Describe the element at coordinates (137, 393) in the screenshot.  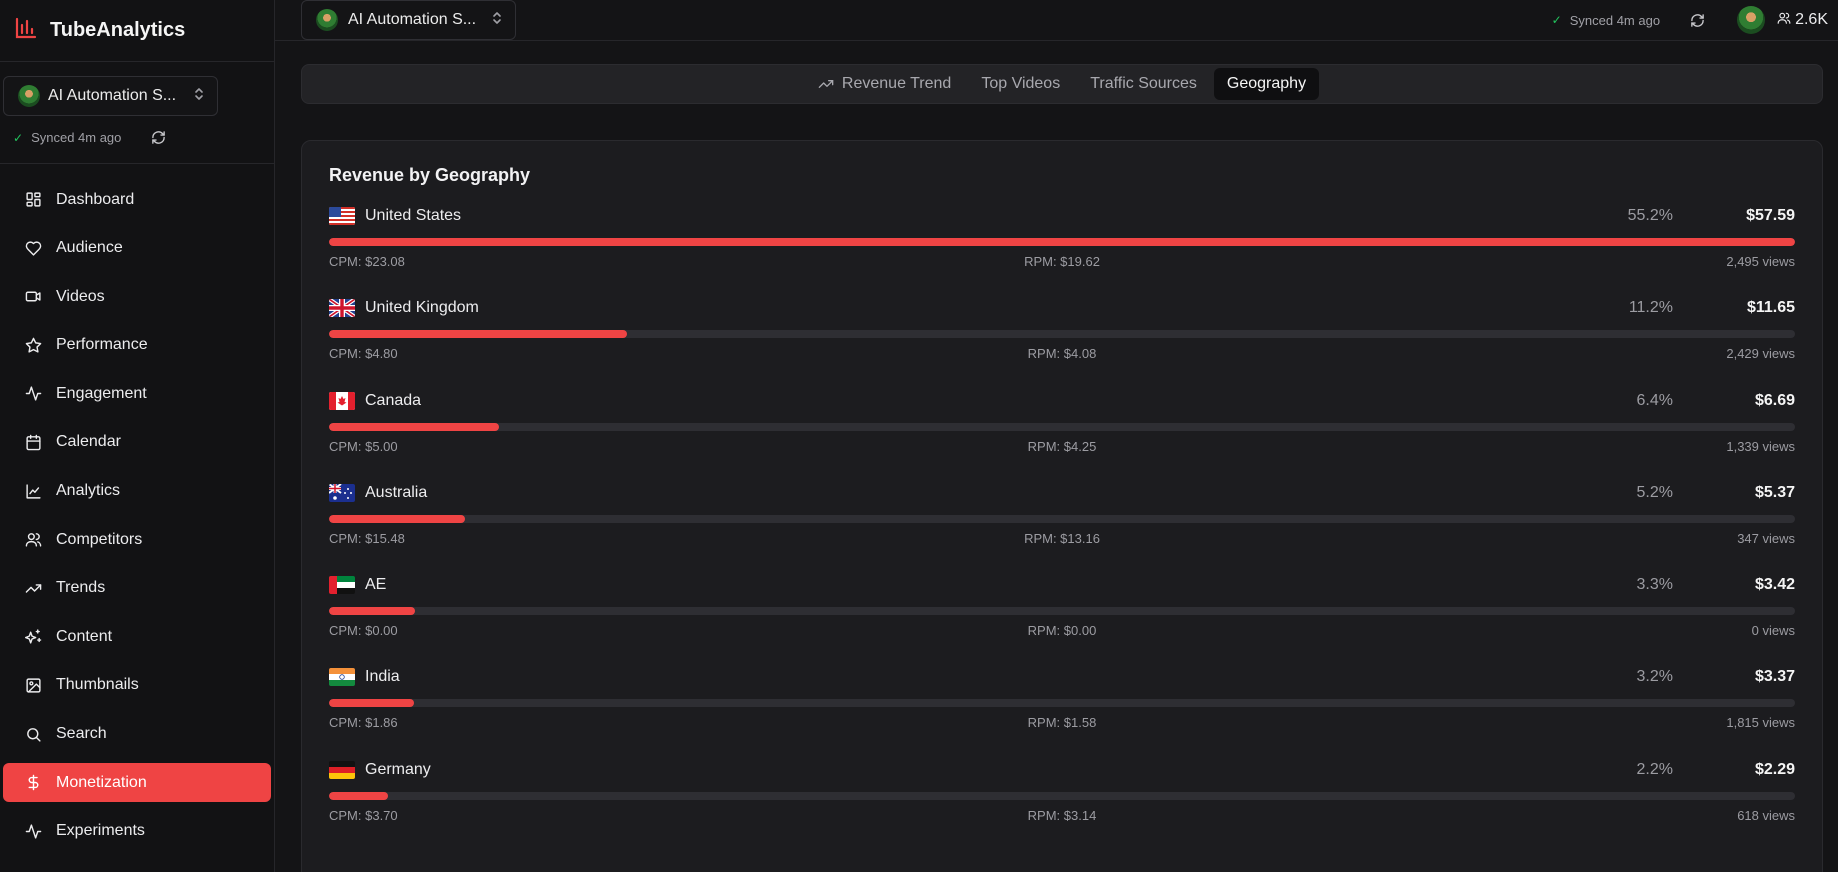
I see `sidebar-item-engagement: Engagement` at that location.